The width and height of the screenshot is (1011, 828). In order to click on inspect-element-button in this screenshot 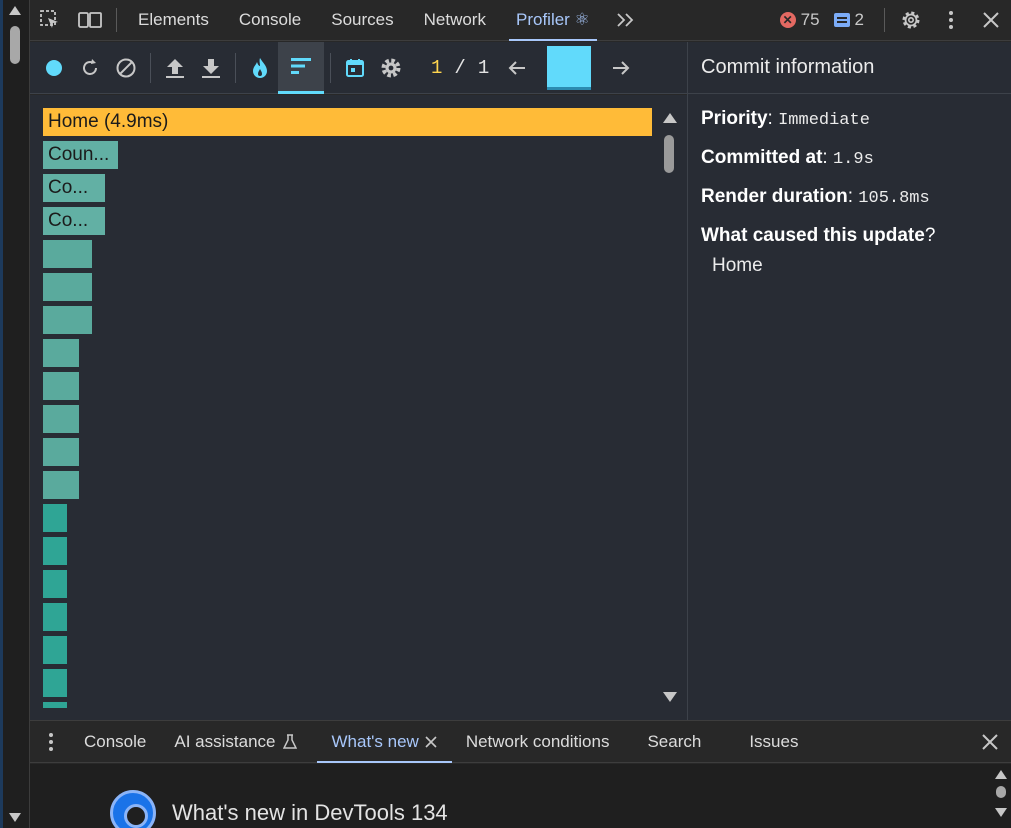, I will do `click(50, 20)`.